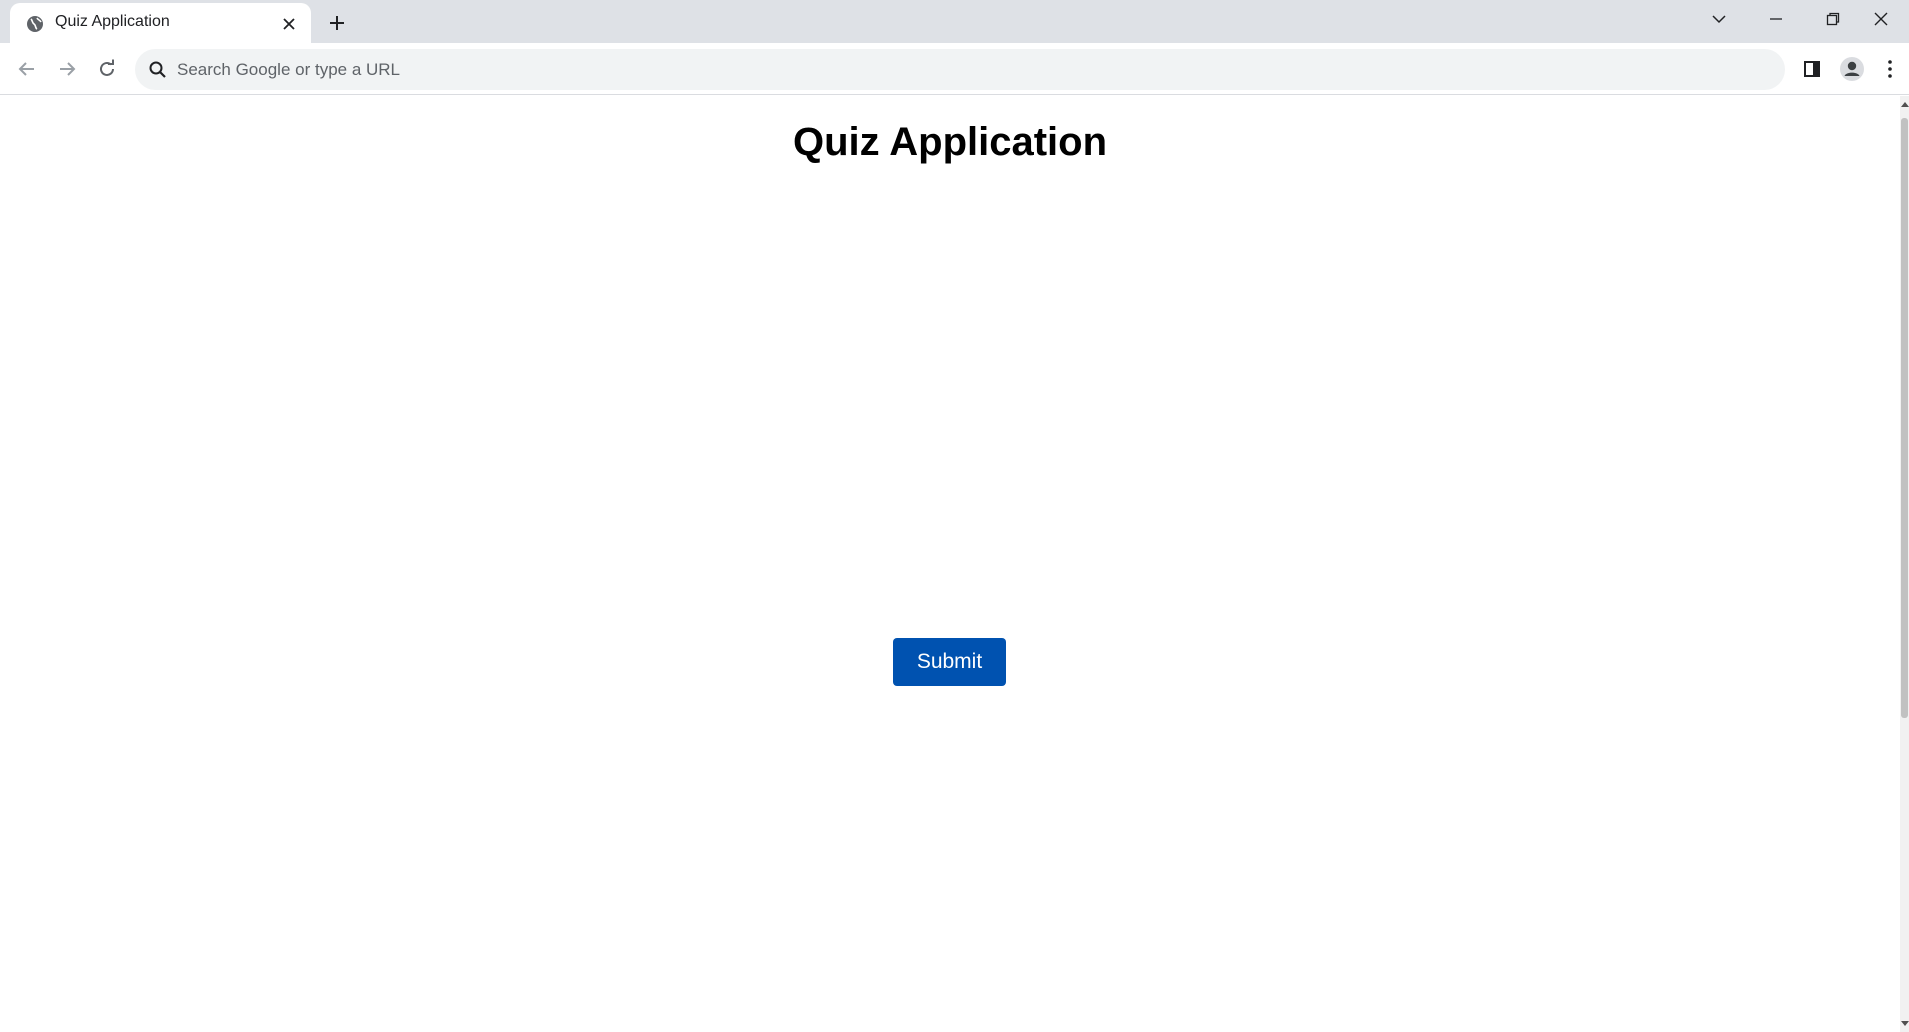 Image resolution: width=1909 pixels, height=1032 pixels. Describe the element at coordinates (950, 142) in the screenshot. I see `page-title: Quiz Application` at that location.